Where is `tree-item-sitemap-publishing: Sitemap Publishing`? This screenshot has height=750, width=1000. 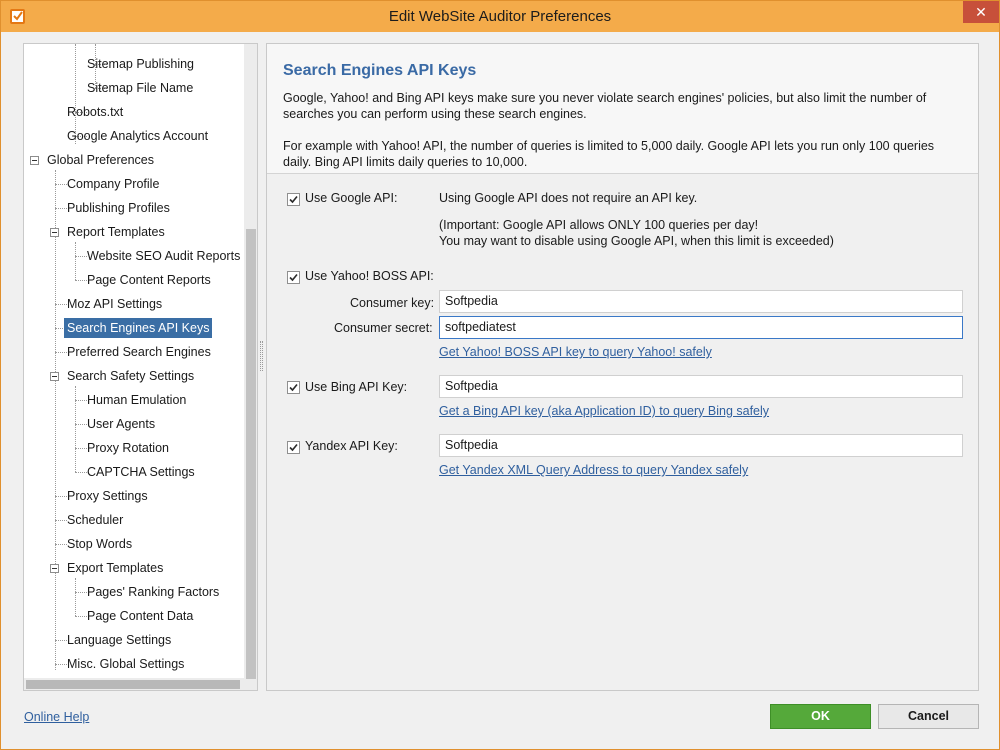 tree-item-sitemap-publishing: Sitemap Publishing is located at coordinates (140, 64).